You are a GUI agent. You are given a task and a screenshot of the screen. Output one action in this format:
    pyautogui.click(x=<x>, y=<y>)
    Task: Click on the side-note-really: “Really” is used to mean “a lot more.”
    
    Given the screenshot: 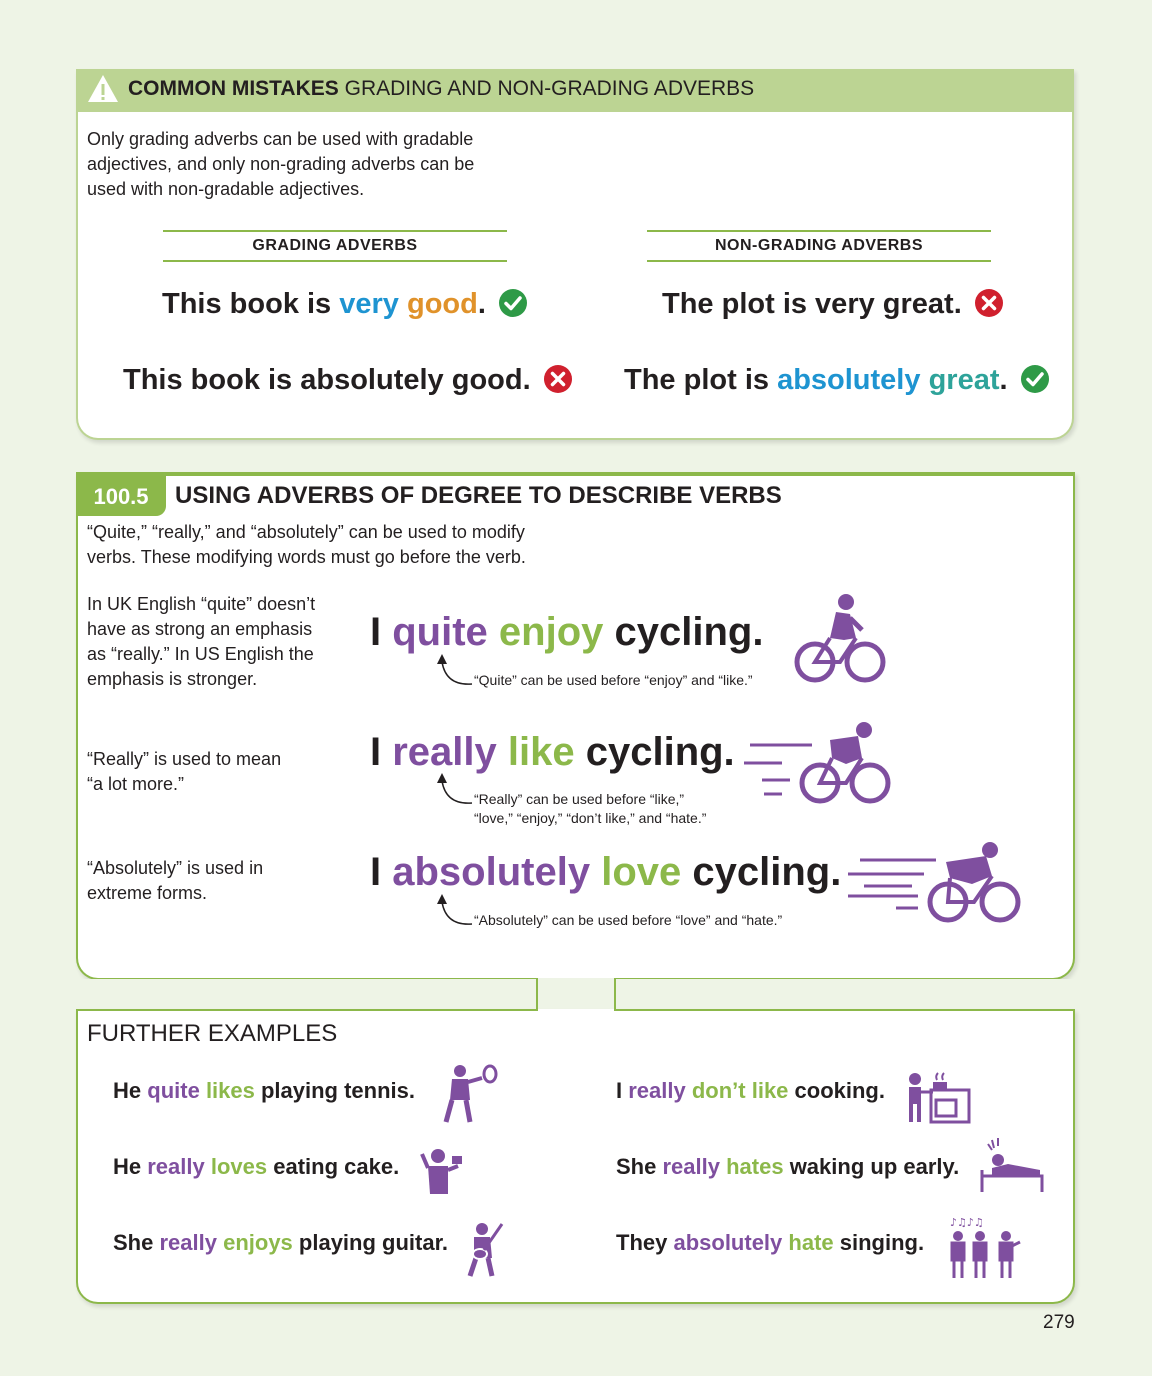 What is the action you would take?
    pyautogui.click(x=184, y=771)
    